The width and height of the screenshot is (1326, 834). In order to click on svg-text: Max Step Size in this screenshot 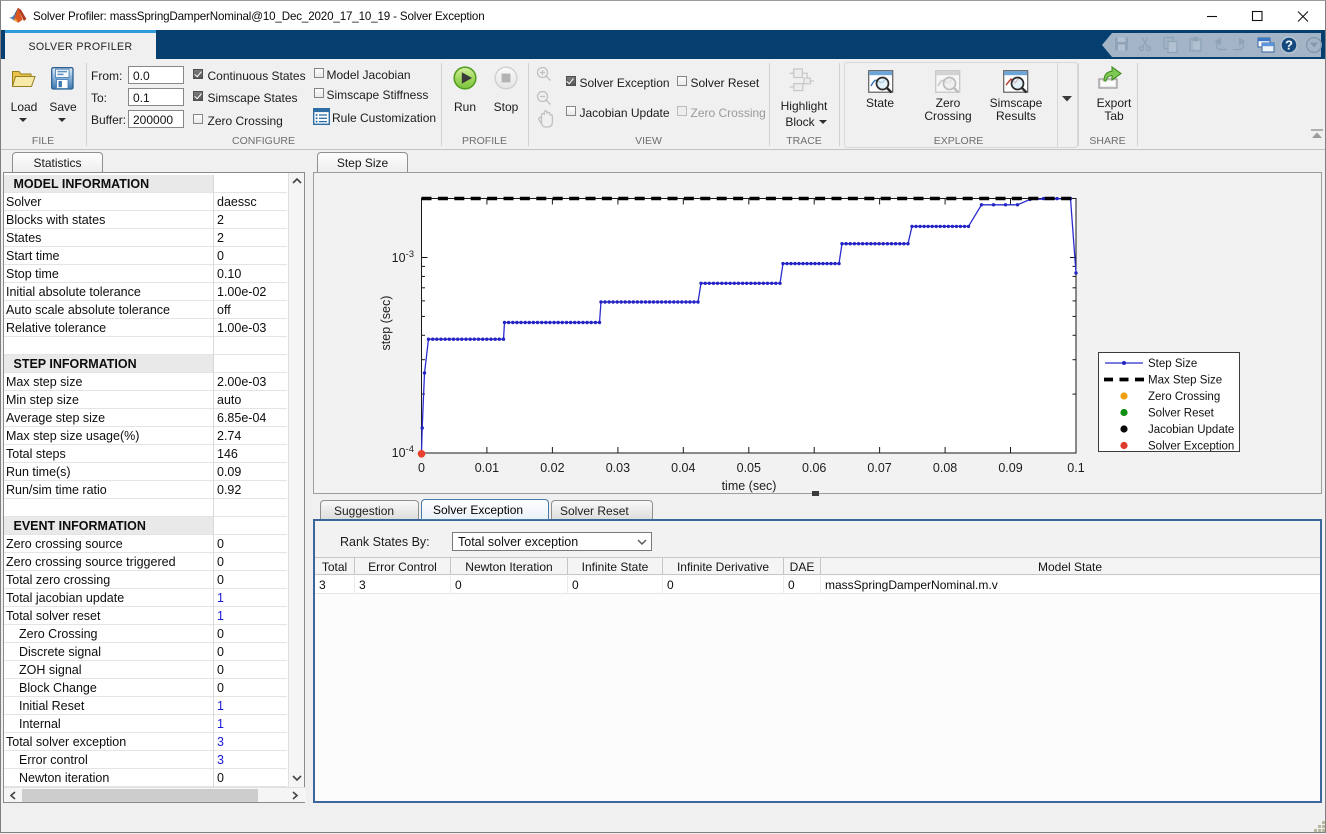, I will do `click(1185, 381)`.